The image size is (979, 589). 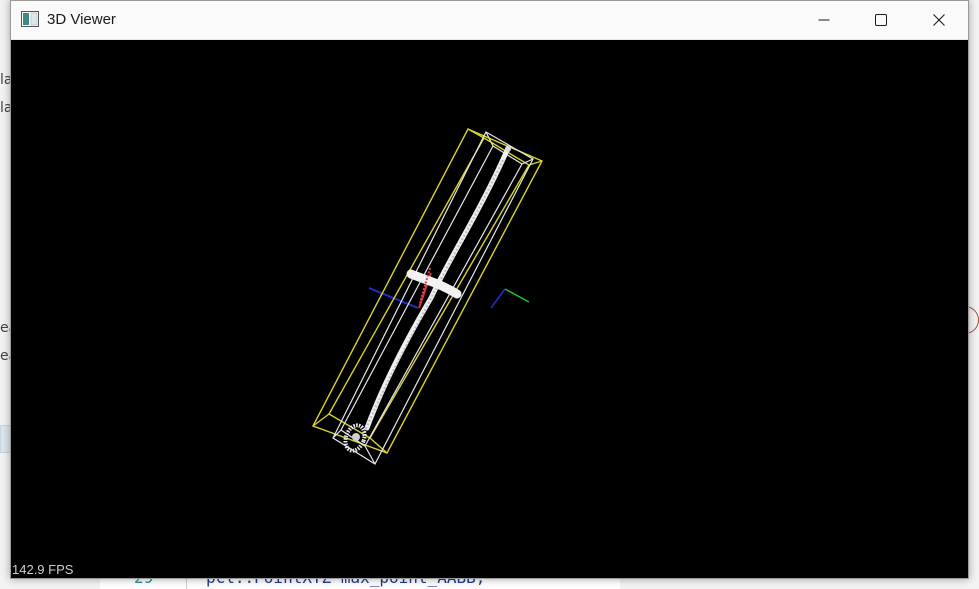 I want to click on z-axis-small, so click(x=498, y=298).